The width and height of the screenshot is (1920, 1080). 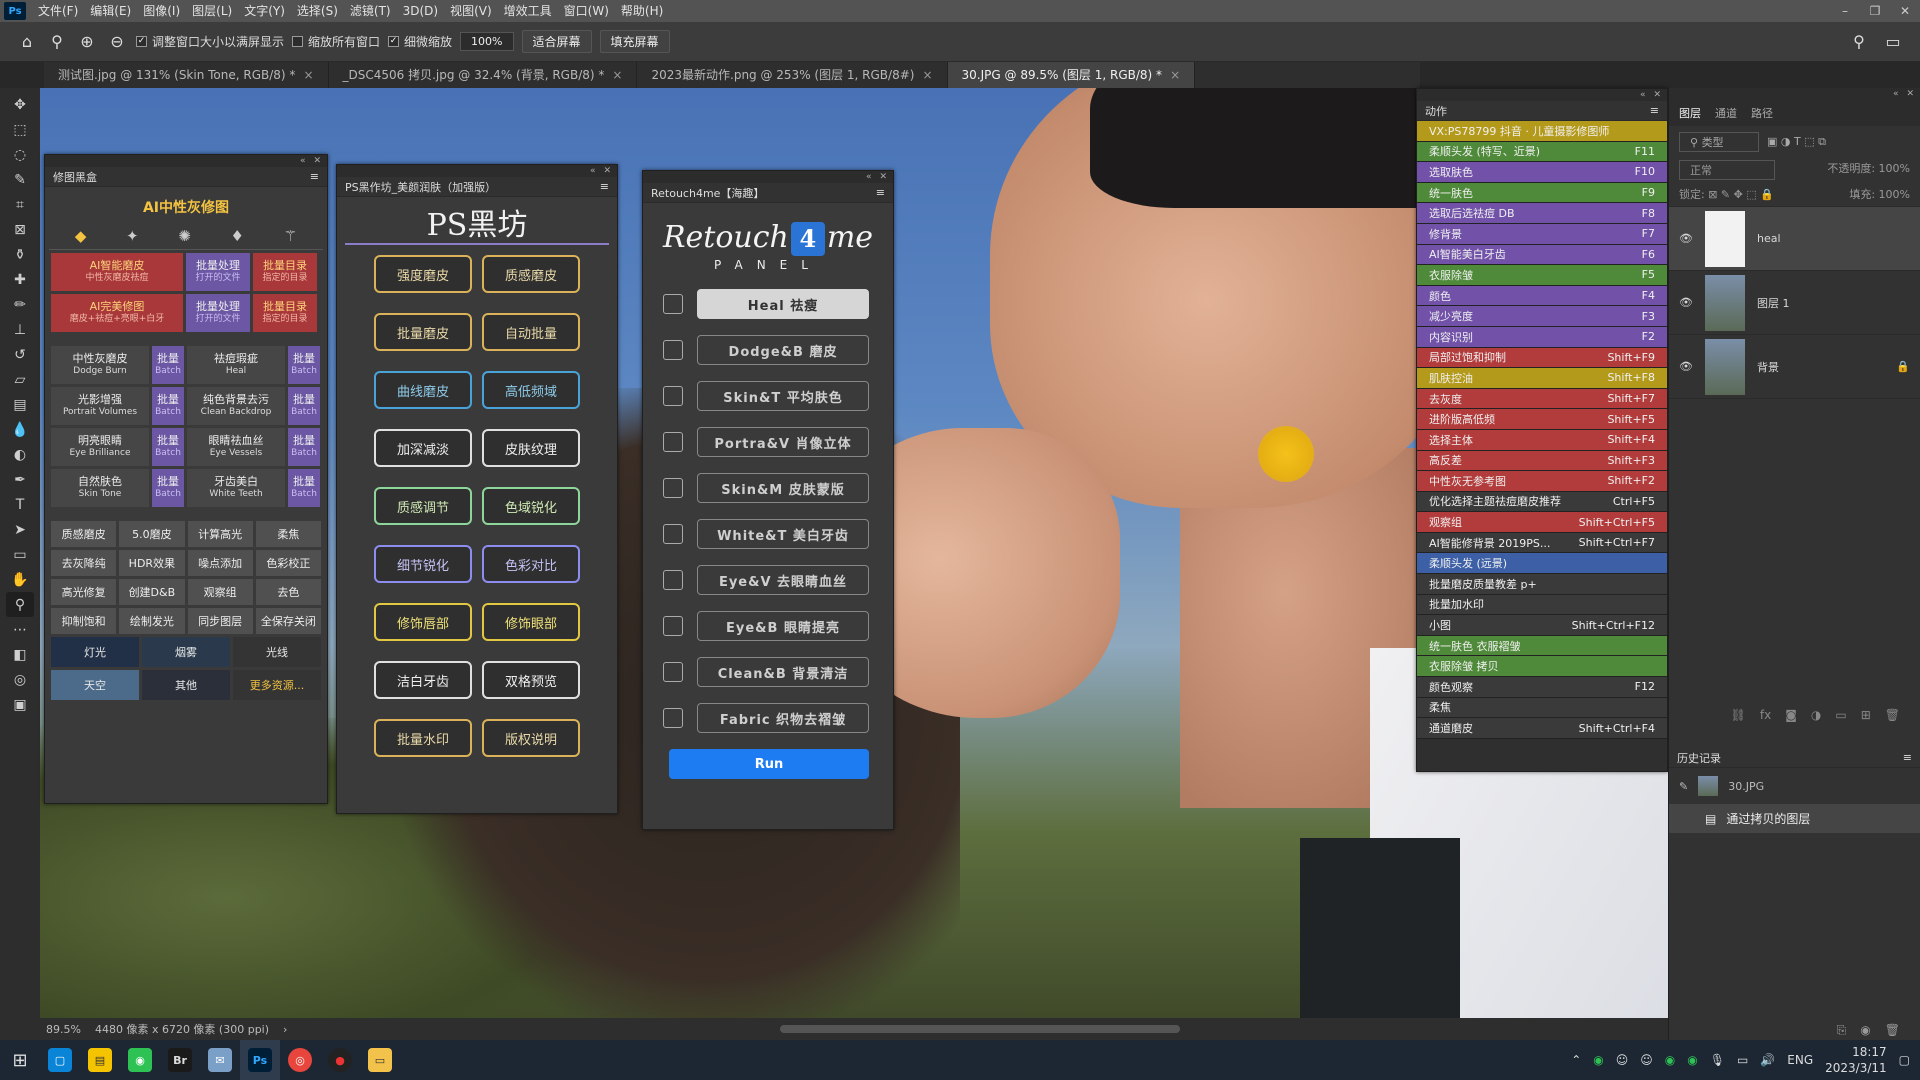 What do you see at coordinates (81, 236) in the screenshot?
I see `diamond-icon: ◆` at bounding box center [81, 236].